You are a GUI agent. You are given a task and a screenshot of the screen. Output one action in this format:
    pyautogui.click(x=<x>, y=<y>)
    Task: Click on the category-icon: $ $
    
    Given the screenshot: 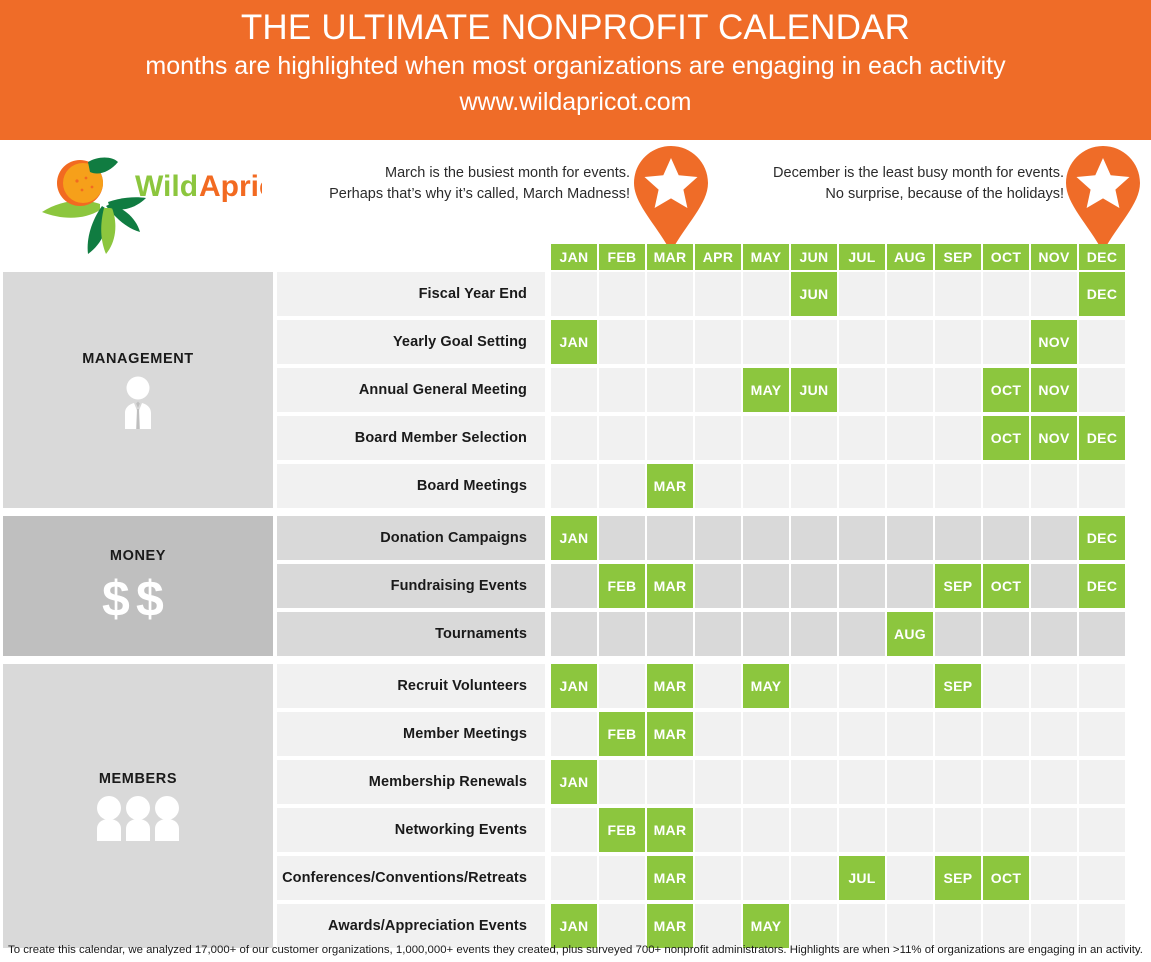 What is the action you would take?
    pyautogui.click(x=138, y=599)
    